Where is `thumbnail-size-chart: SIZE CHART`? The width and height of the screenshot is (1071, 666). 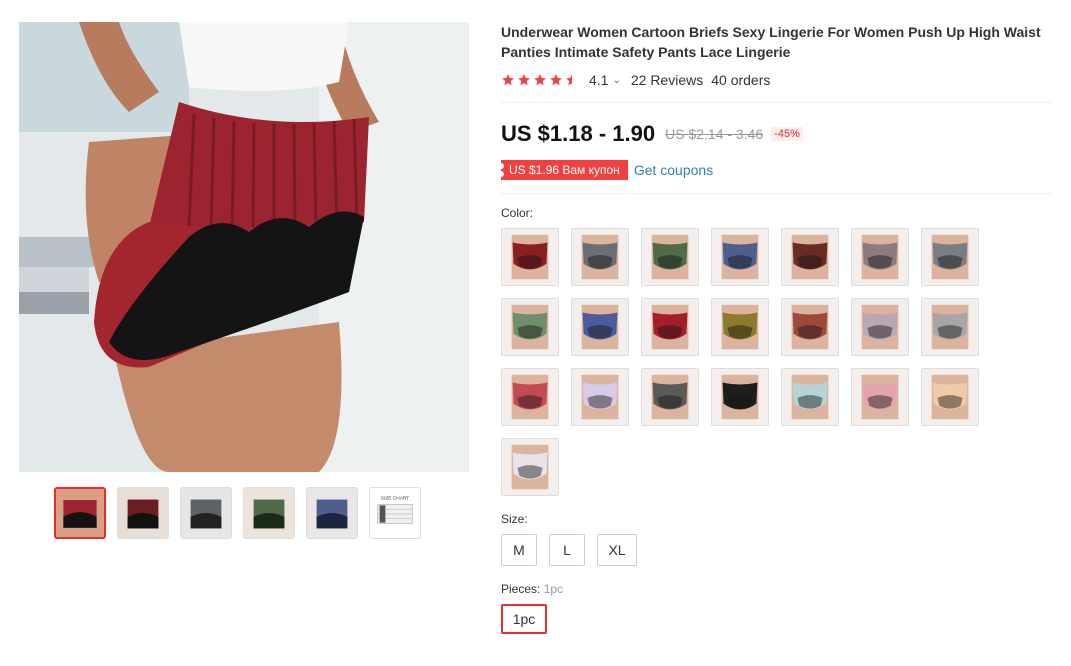 thumbnail-size-chart: SIZE CHART is located at coordinates (395, 513).